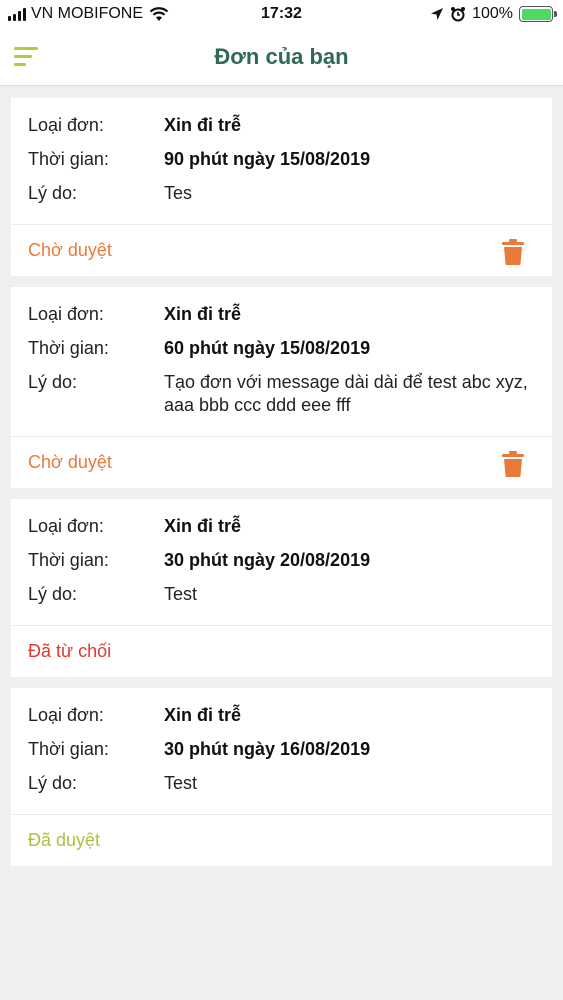  Describe the element at coordinates (281, 840) in the screenshot. I see `request-footer: Đã duyệt` at that location.